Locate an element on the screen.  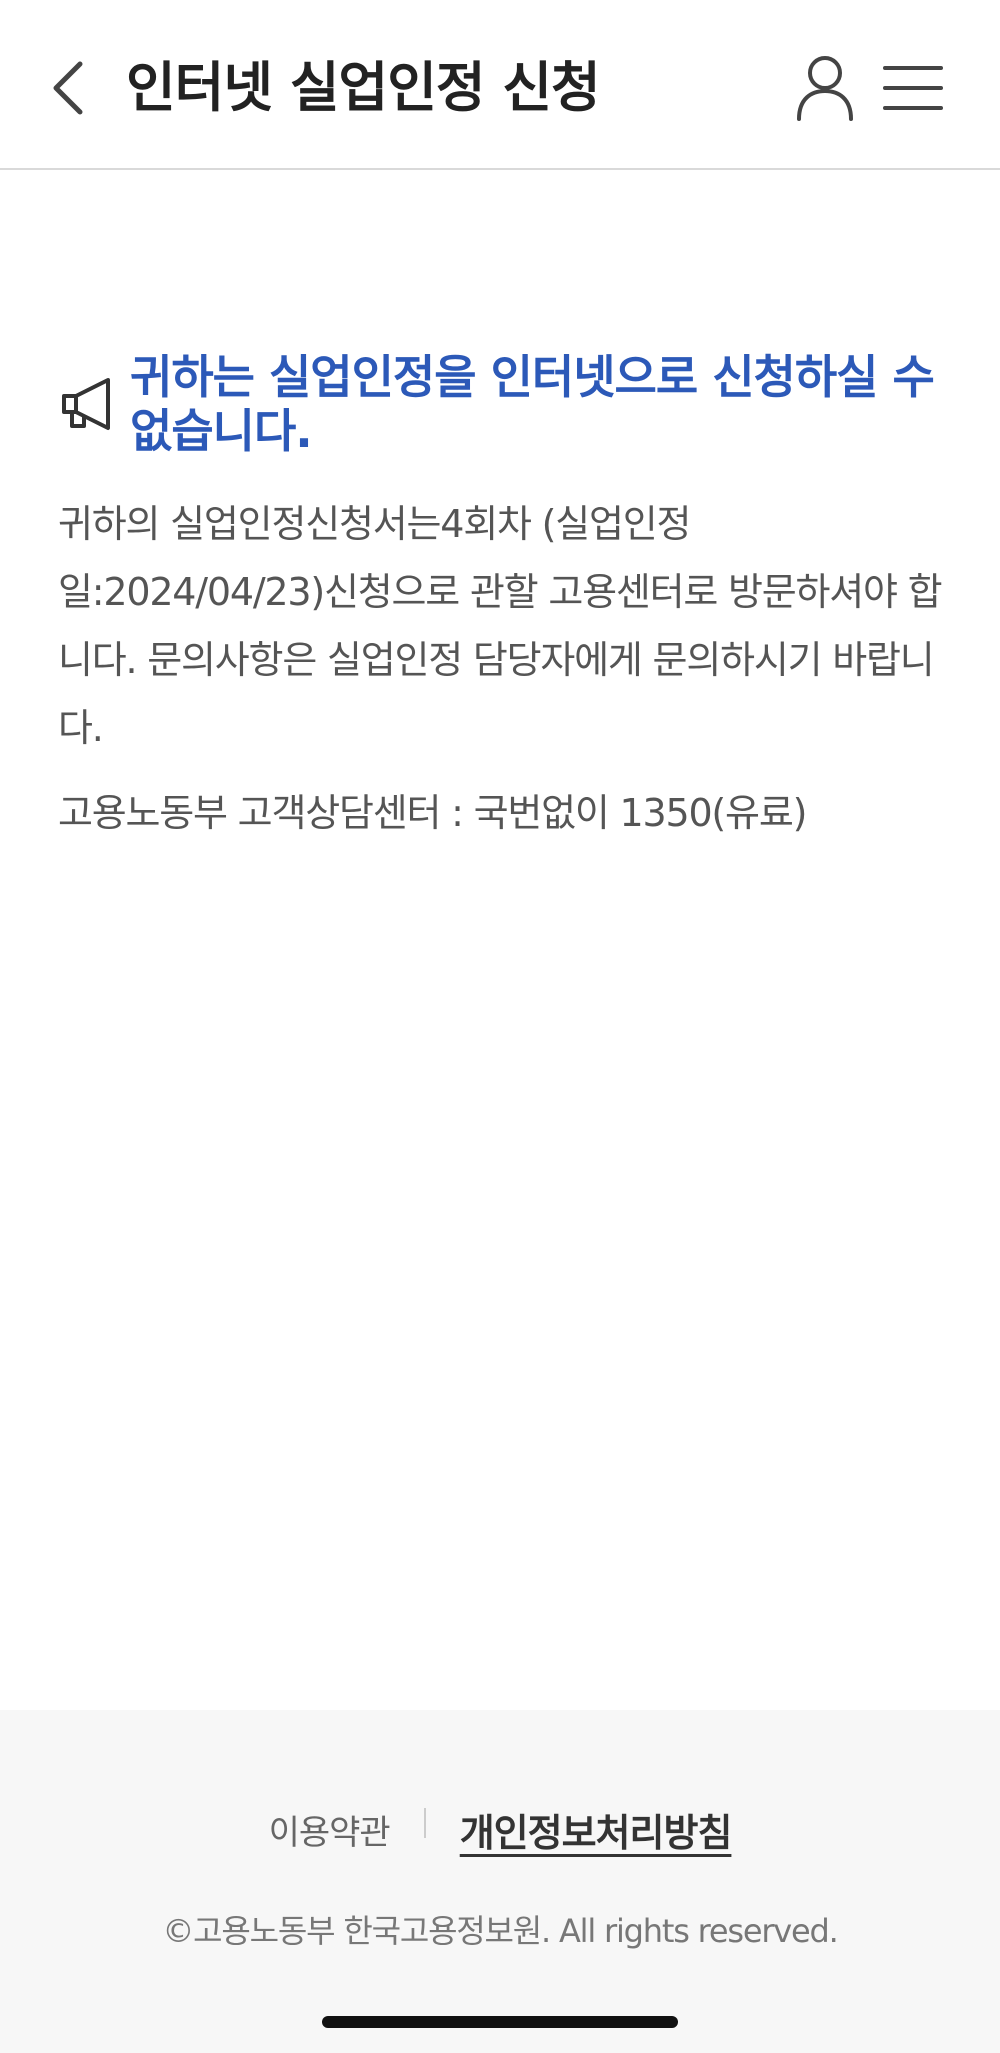
user-icon is located at coordinates (825, 88).